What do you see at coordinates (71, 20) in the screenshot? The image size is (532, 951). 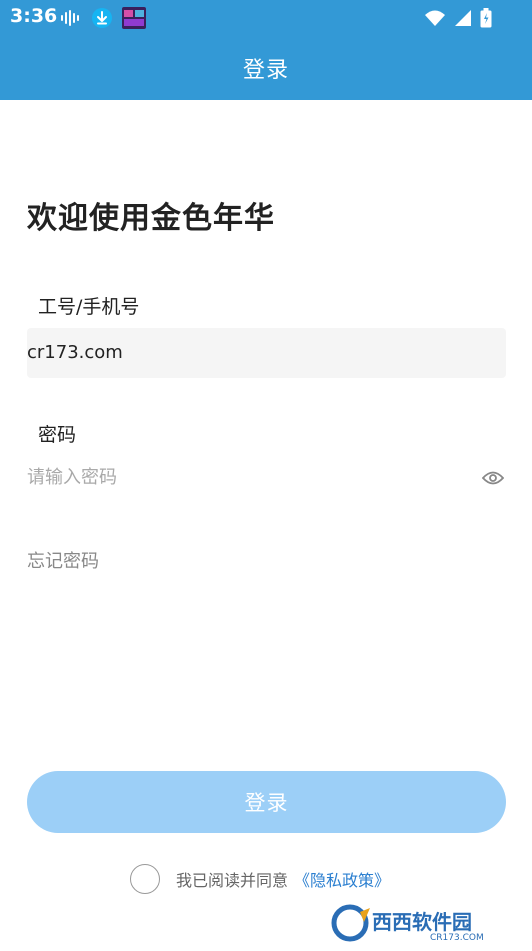 I see `audio-waves-icon` at bounding box center [71, 20].